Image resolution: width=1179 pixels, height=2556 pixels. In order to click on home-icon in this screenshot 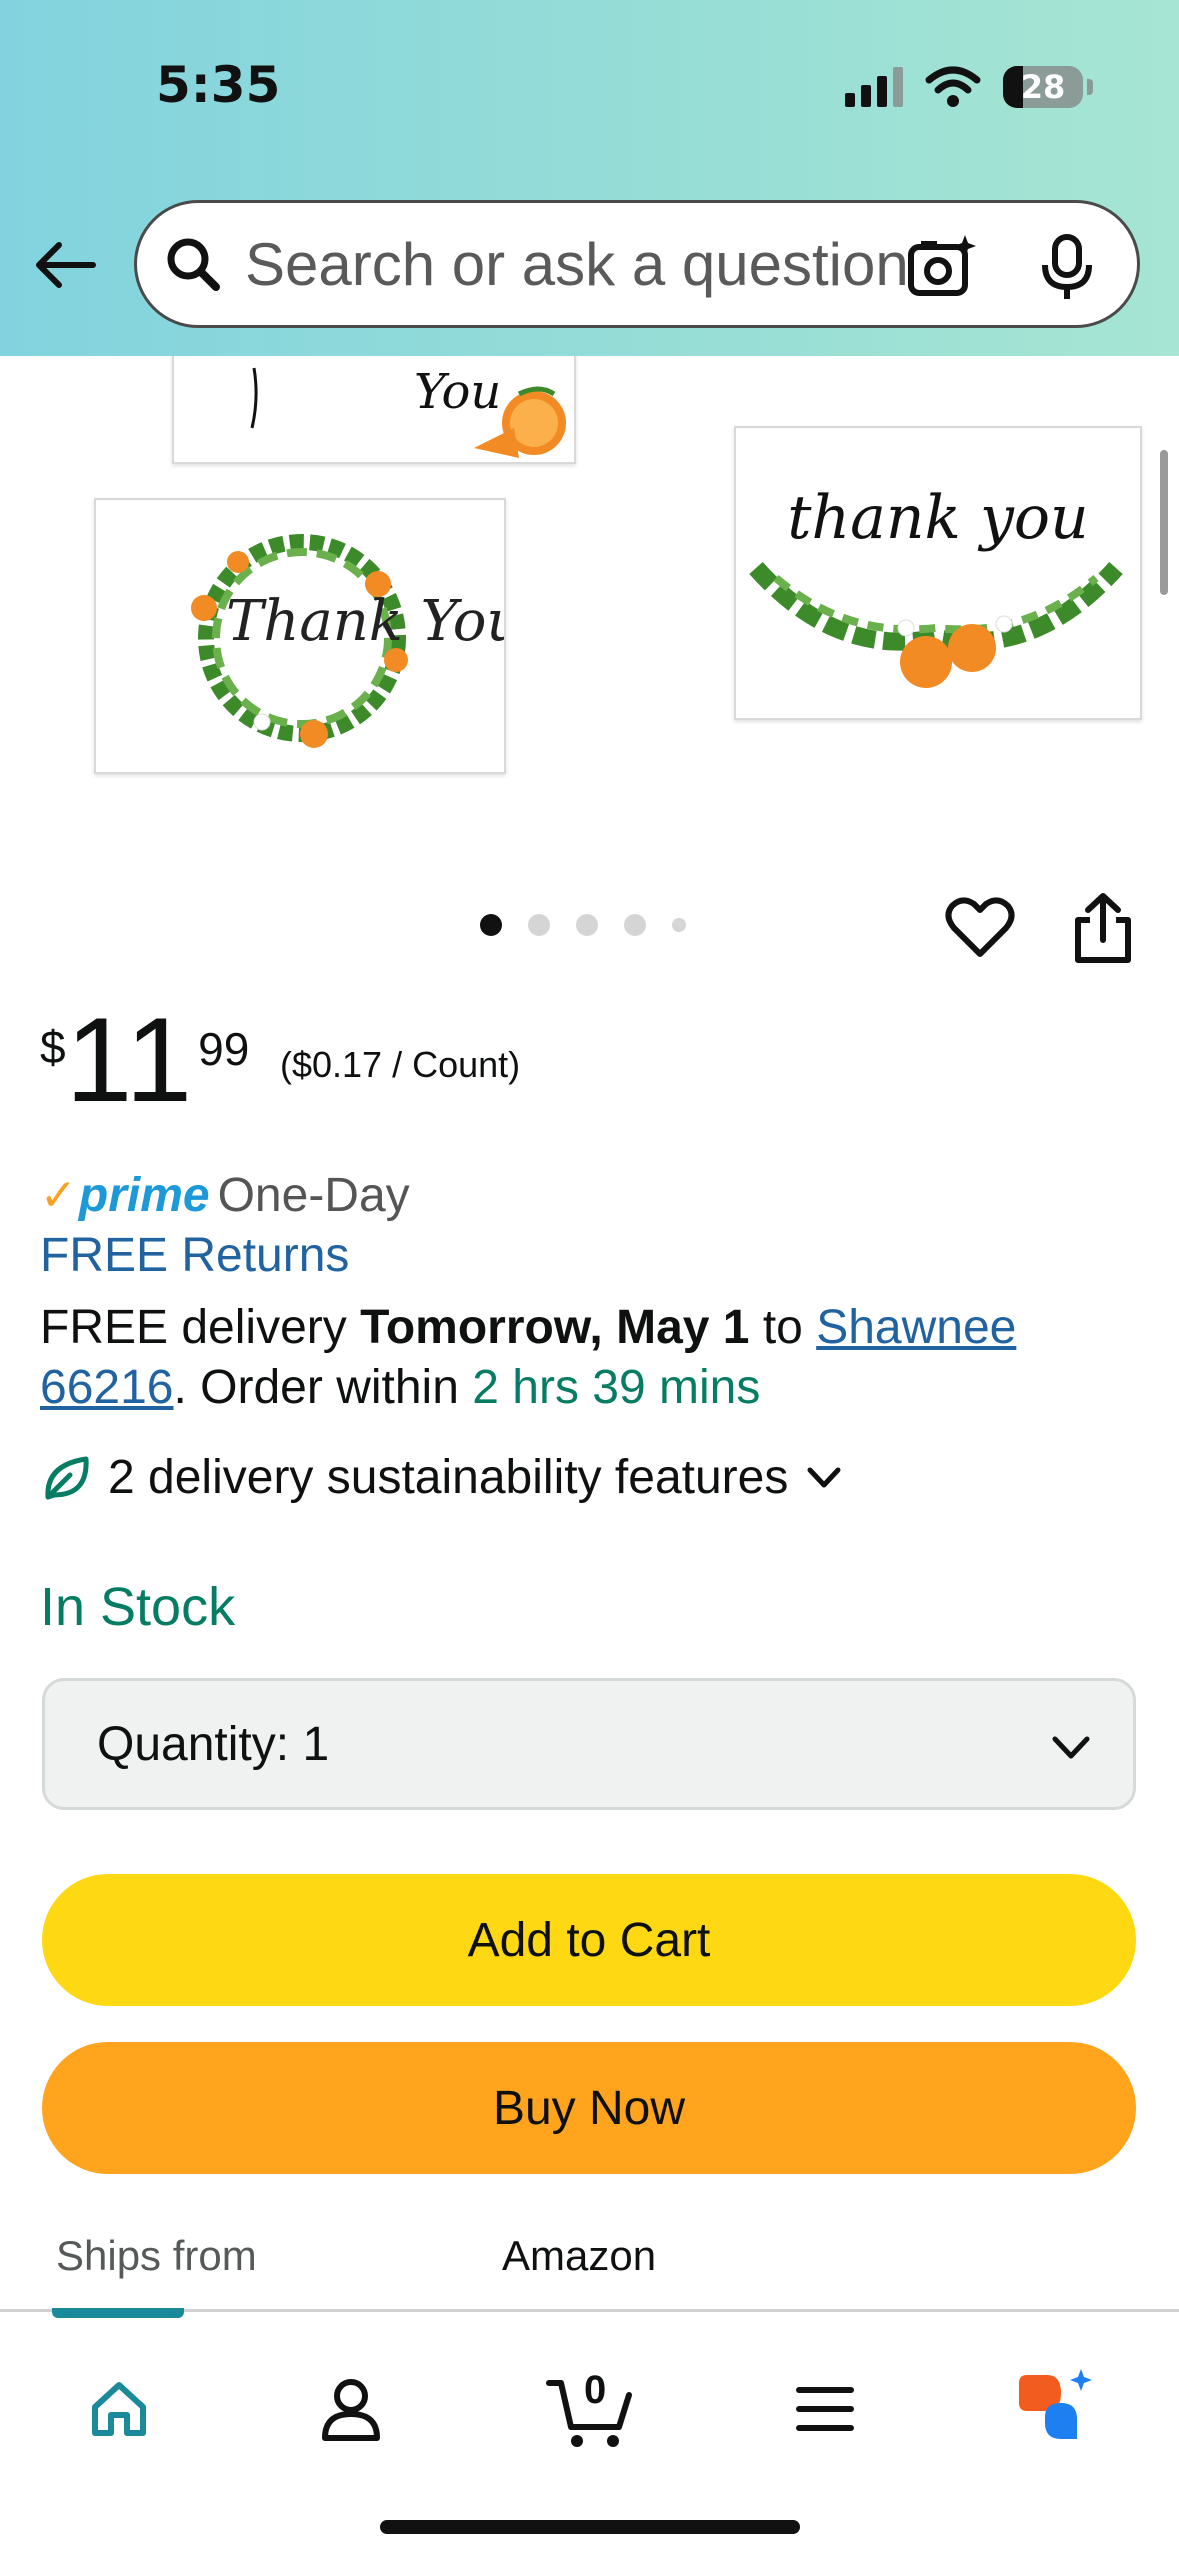, I will do `click(119, 2409)`.